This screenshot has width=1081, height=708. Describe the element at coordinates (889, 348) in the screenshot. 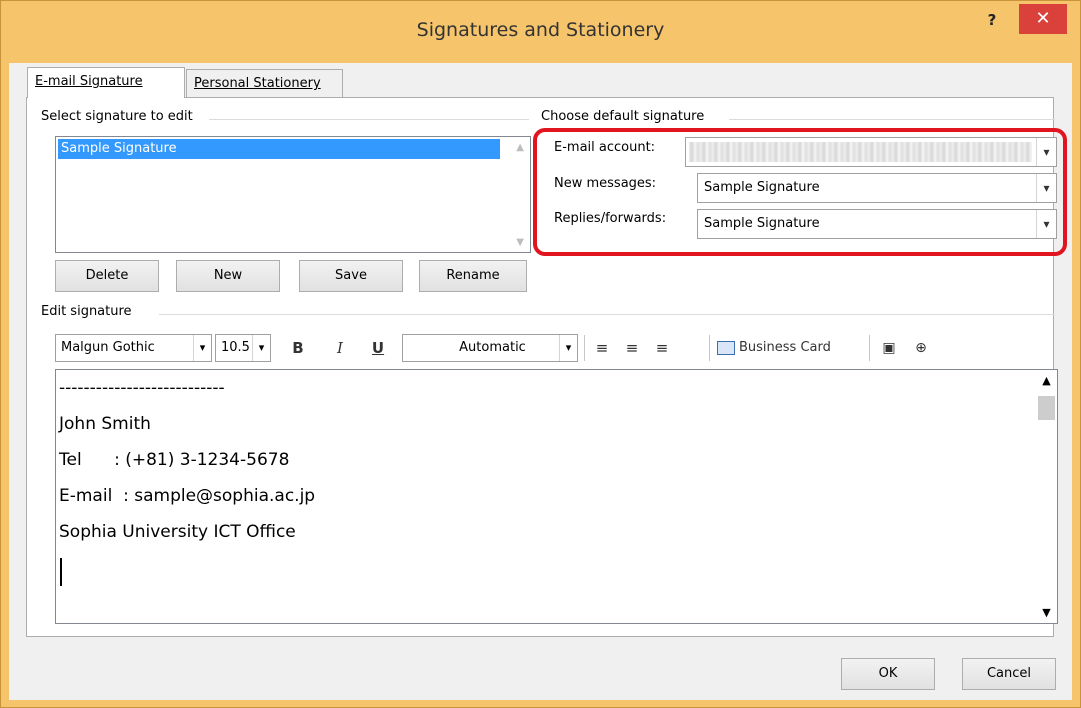

I see `insert-picture-icon: ▣` at that location.